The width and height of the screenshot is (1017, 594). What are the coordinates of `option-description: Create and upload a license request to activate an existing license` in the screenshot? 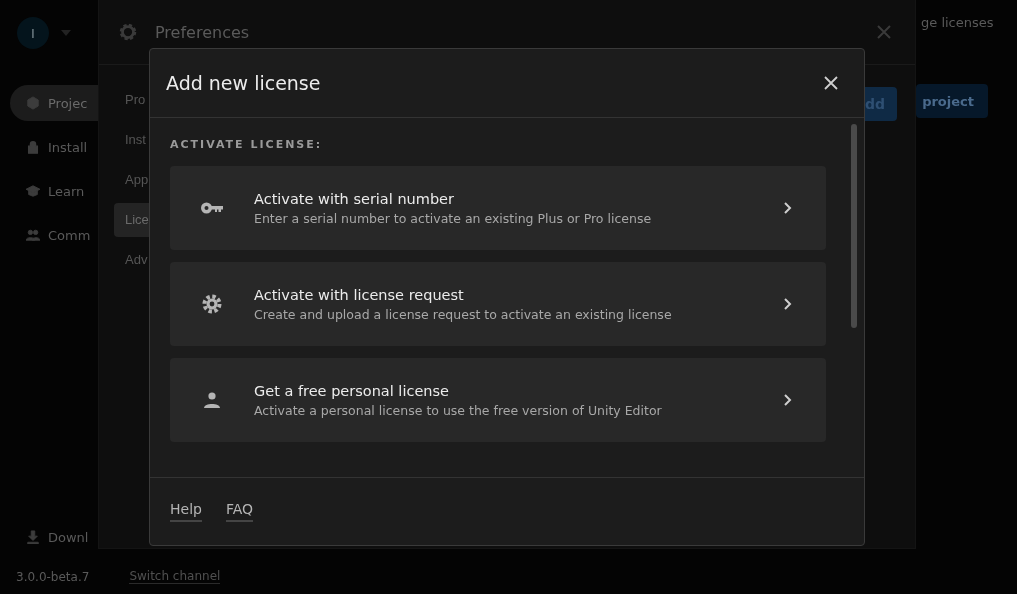 It's located at (463, 314).